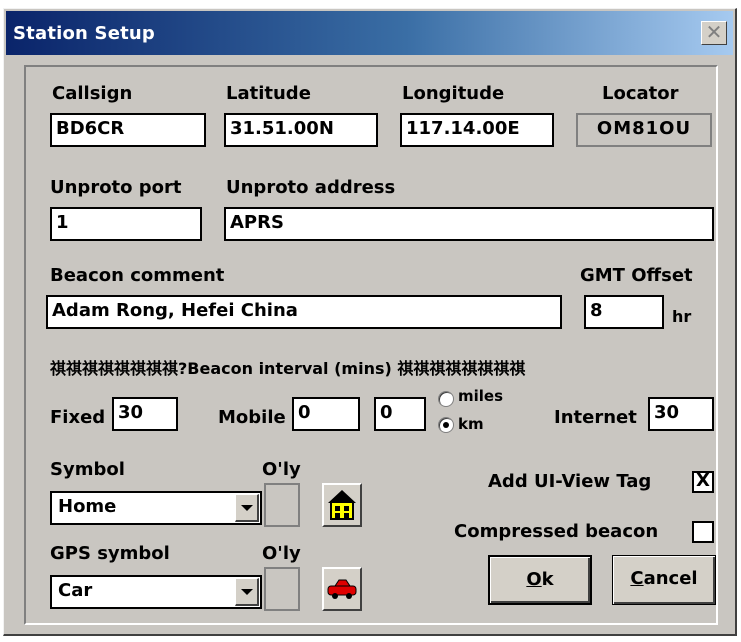 Image resolution: width=741 pixels, height=642 pixels. What do you see at coordinates (78, 417) in the screenshot?
I see `fixed-label: Fixed` at bounding box center [78, 417].